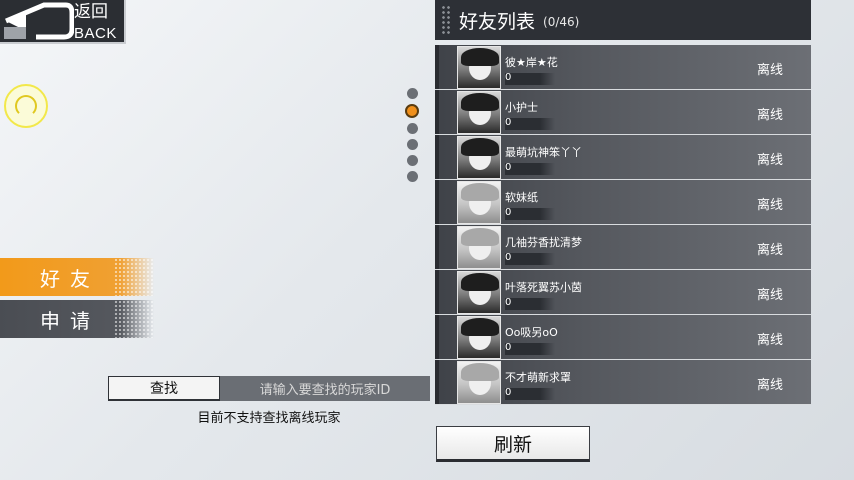 This screenshot has width=854, height=480. Describe the element at coordinates (623, 247) in the screenshot. I see `friend-row: 几袖芬香扰清梦 0 离线` at that location.